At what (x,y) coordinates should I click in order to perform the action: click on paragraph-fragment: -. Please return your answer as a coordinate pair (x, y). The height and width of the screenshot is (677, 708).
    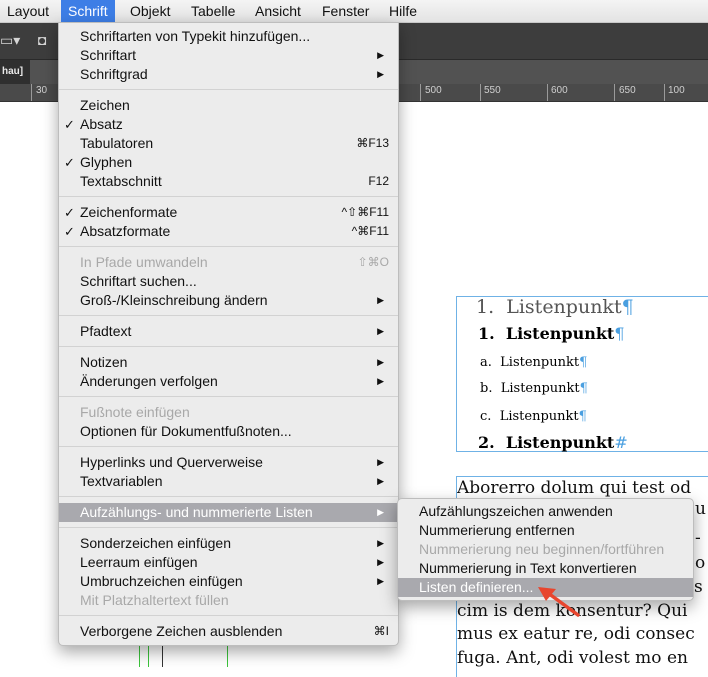
    Looking at the image, I should click on (698, 538).